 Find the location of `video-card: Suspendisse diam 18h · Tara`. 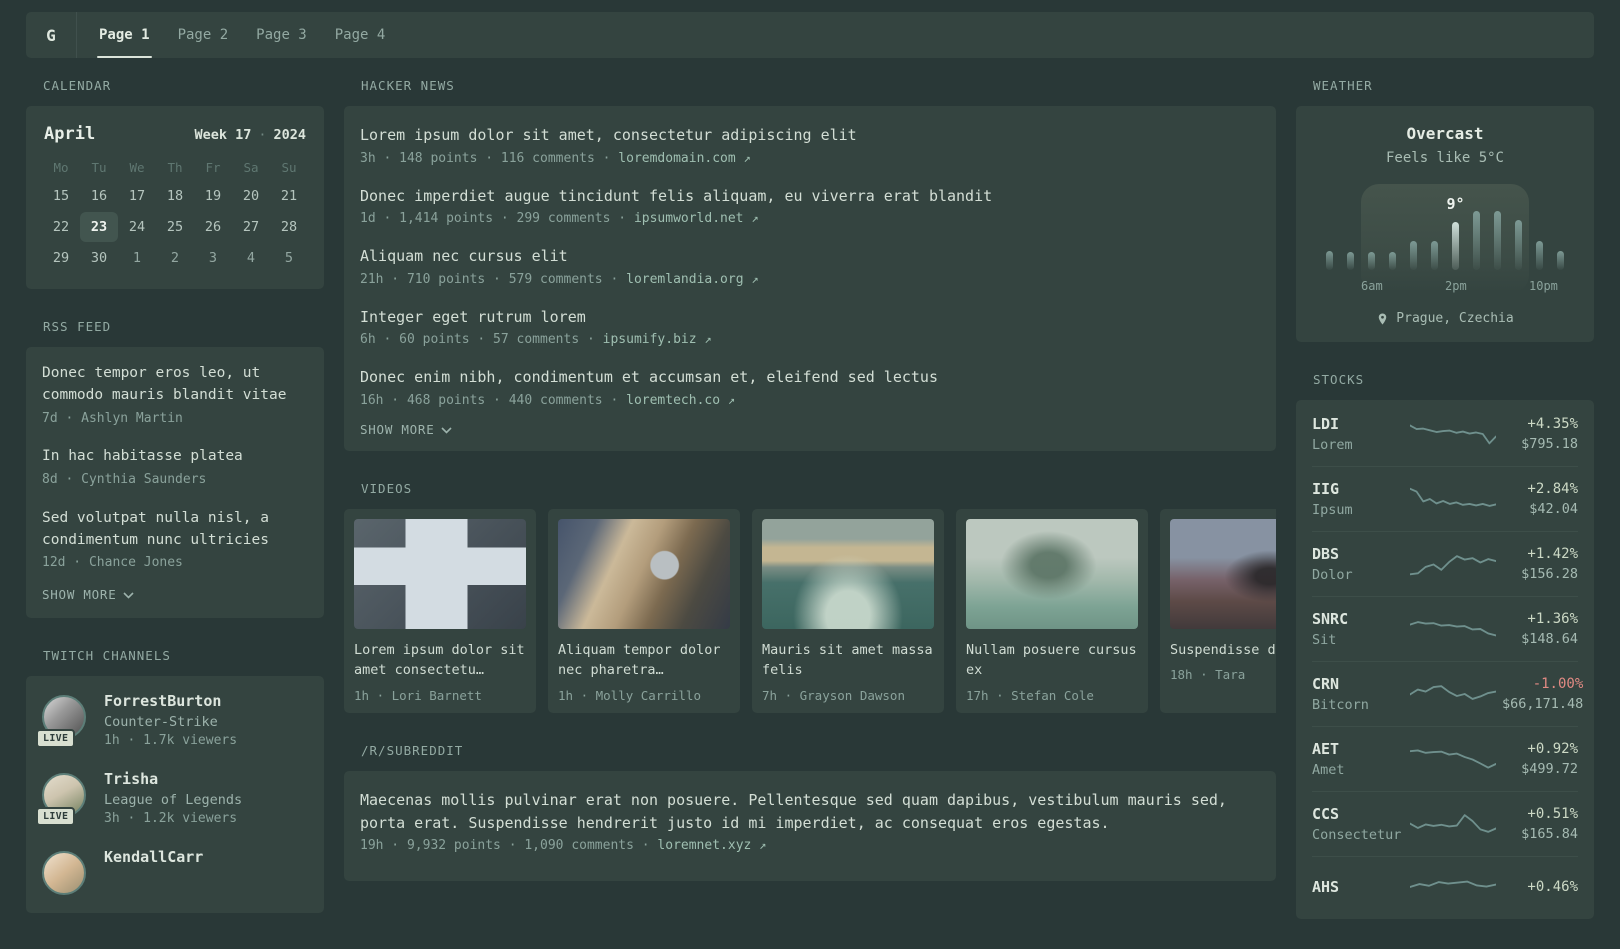

video-card: Suspendisse diam 18h · Tara is located at coordinates (1218, 611).